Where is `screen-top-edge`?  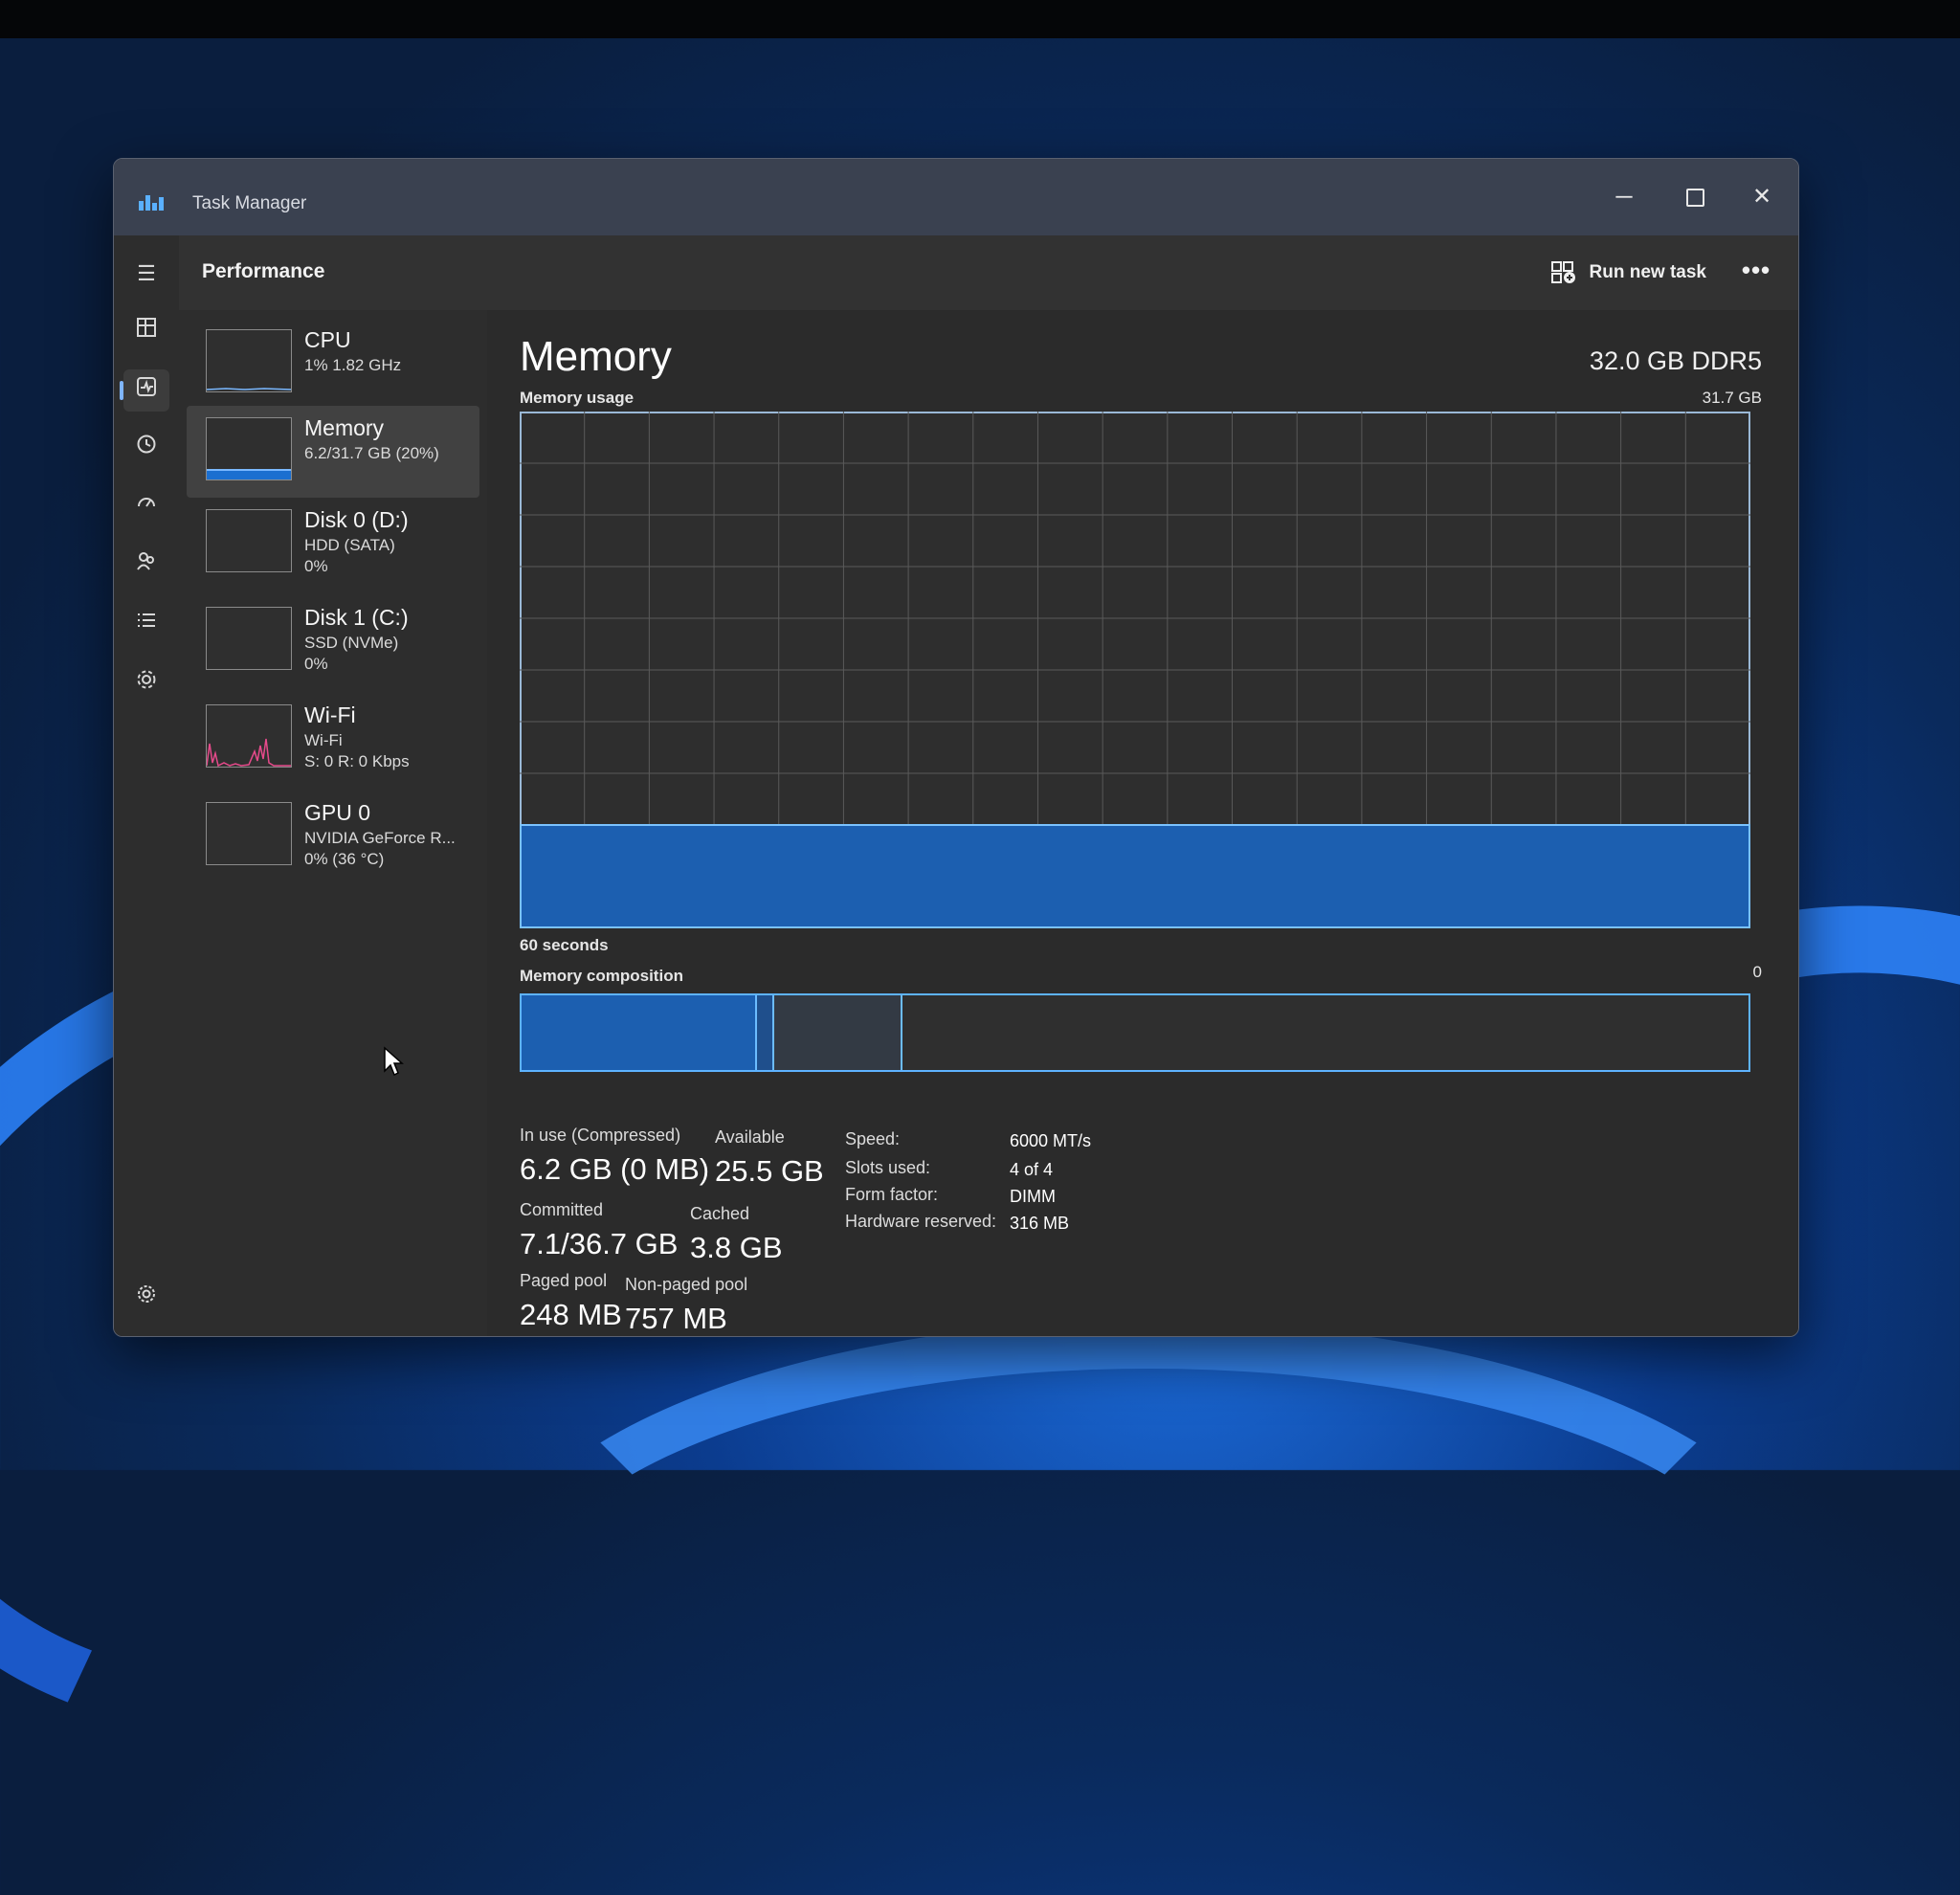
screen-top-edge is located at coordinates (980, 19).